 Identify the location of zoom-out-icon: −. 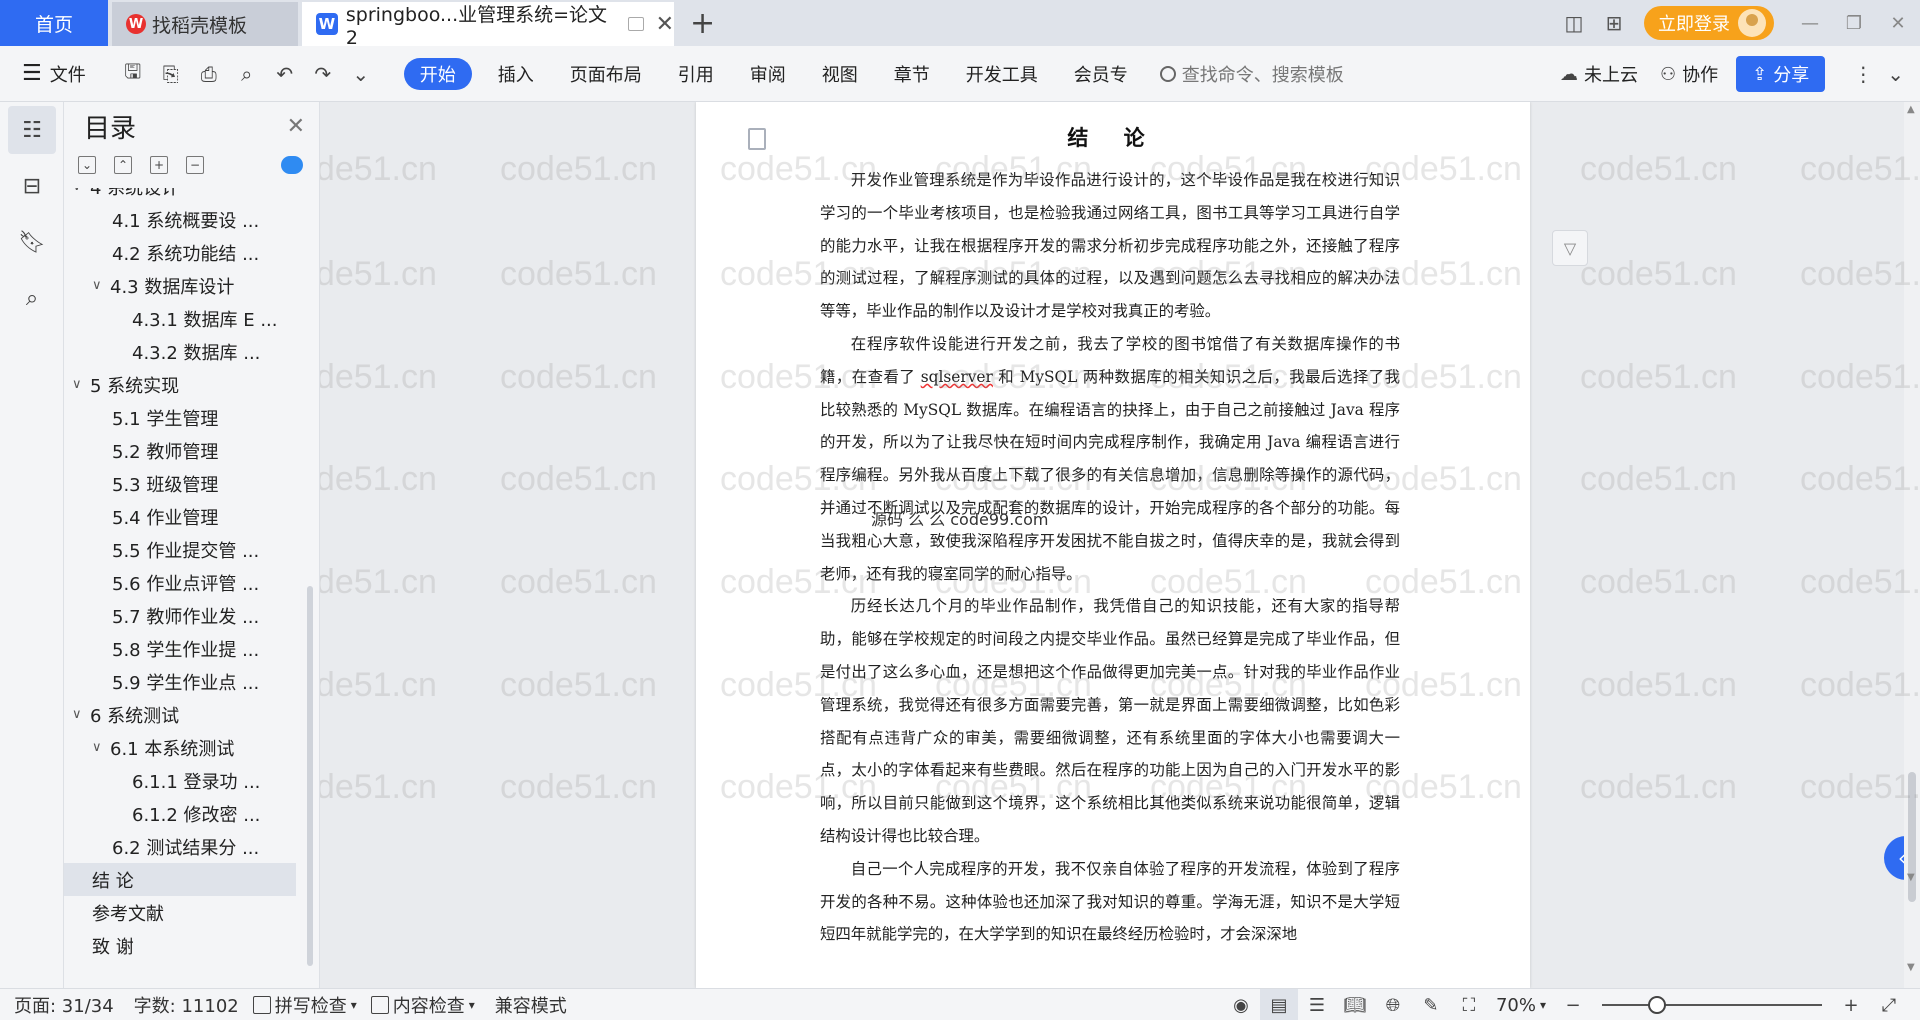
(1573, 1004).